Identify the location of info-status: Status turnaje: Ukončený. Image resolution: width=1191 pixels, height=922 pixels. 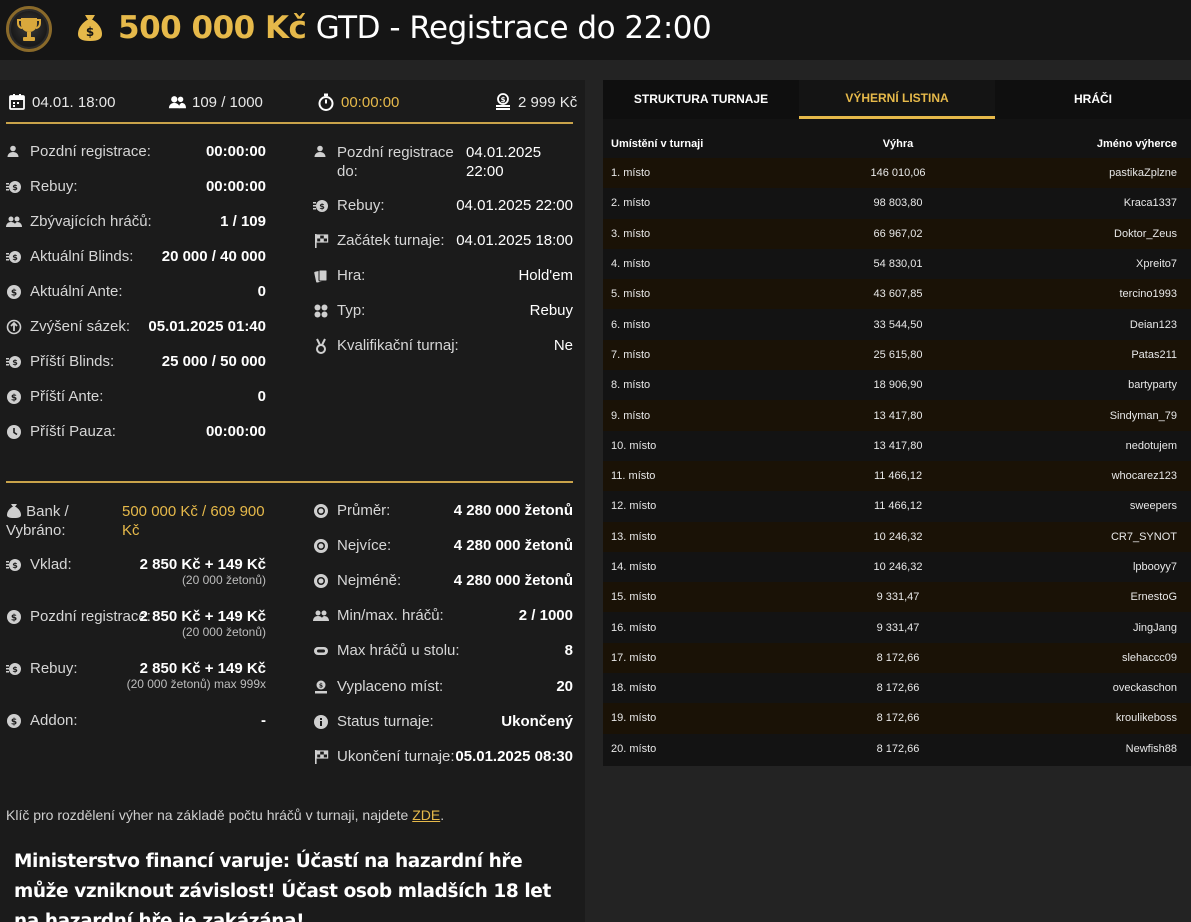
(443, 721).